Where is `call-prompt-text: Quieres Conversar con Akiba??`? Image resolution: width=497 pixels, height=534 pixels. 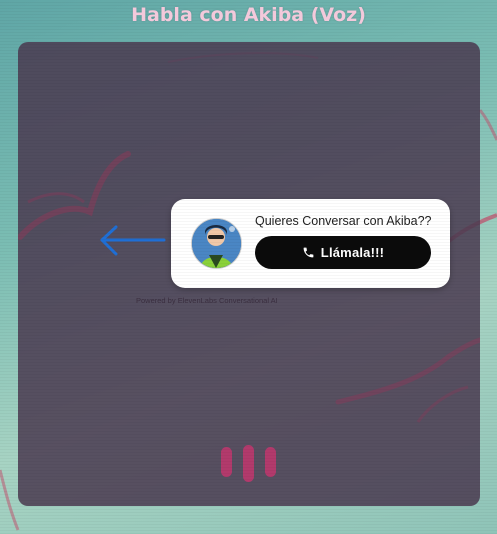 call-prompt-text: Quieres Conversar con Akiba?? is located at coordinates (343, 221).